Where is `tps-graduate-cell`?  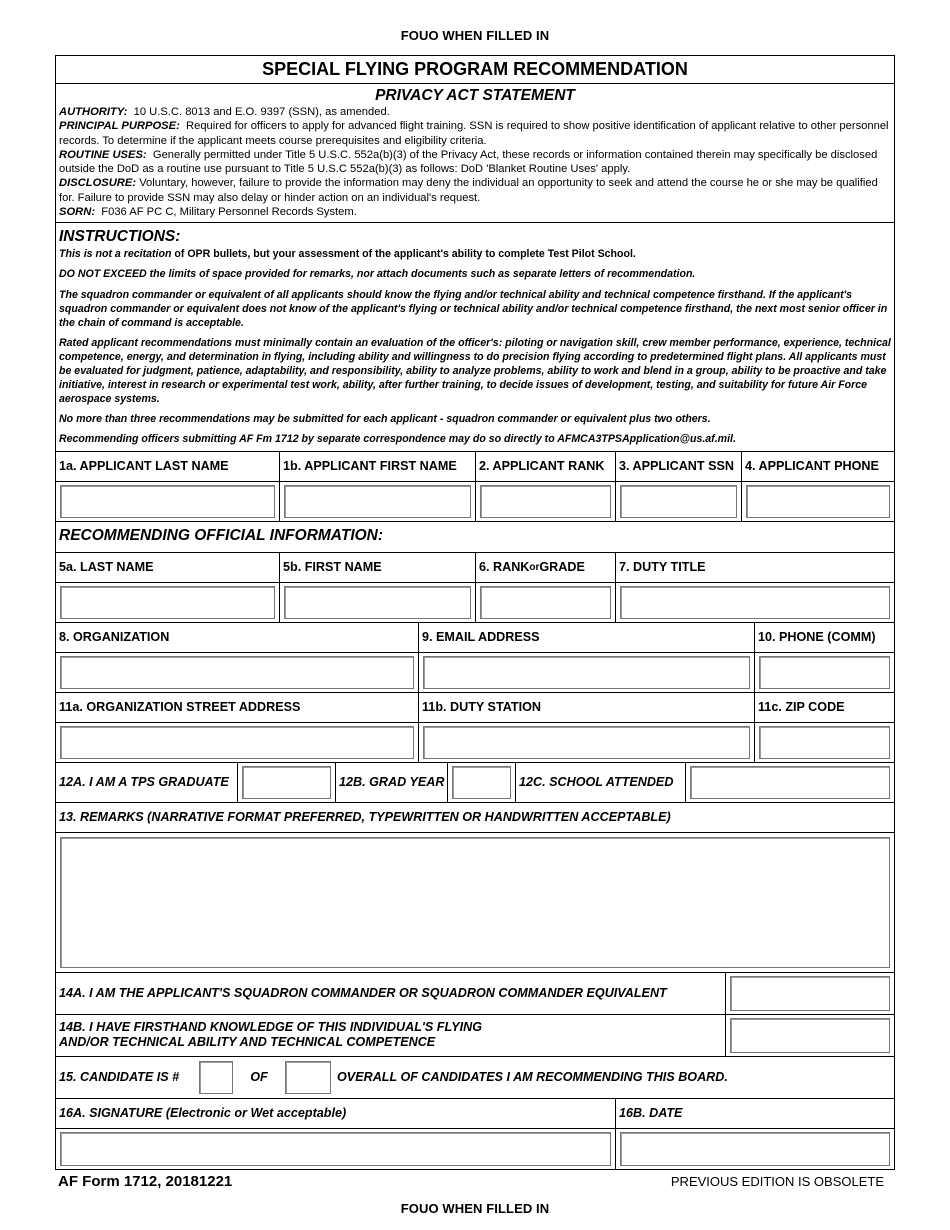
tps-graduate-cell is located at coordinates (287, 782).